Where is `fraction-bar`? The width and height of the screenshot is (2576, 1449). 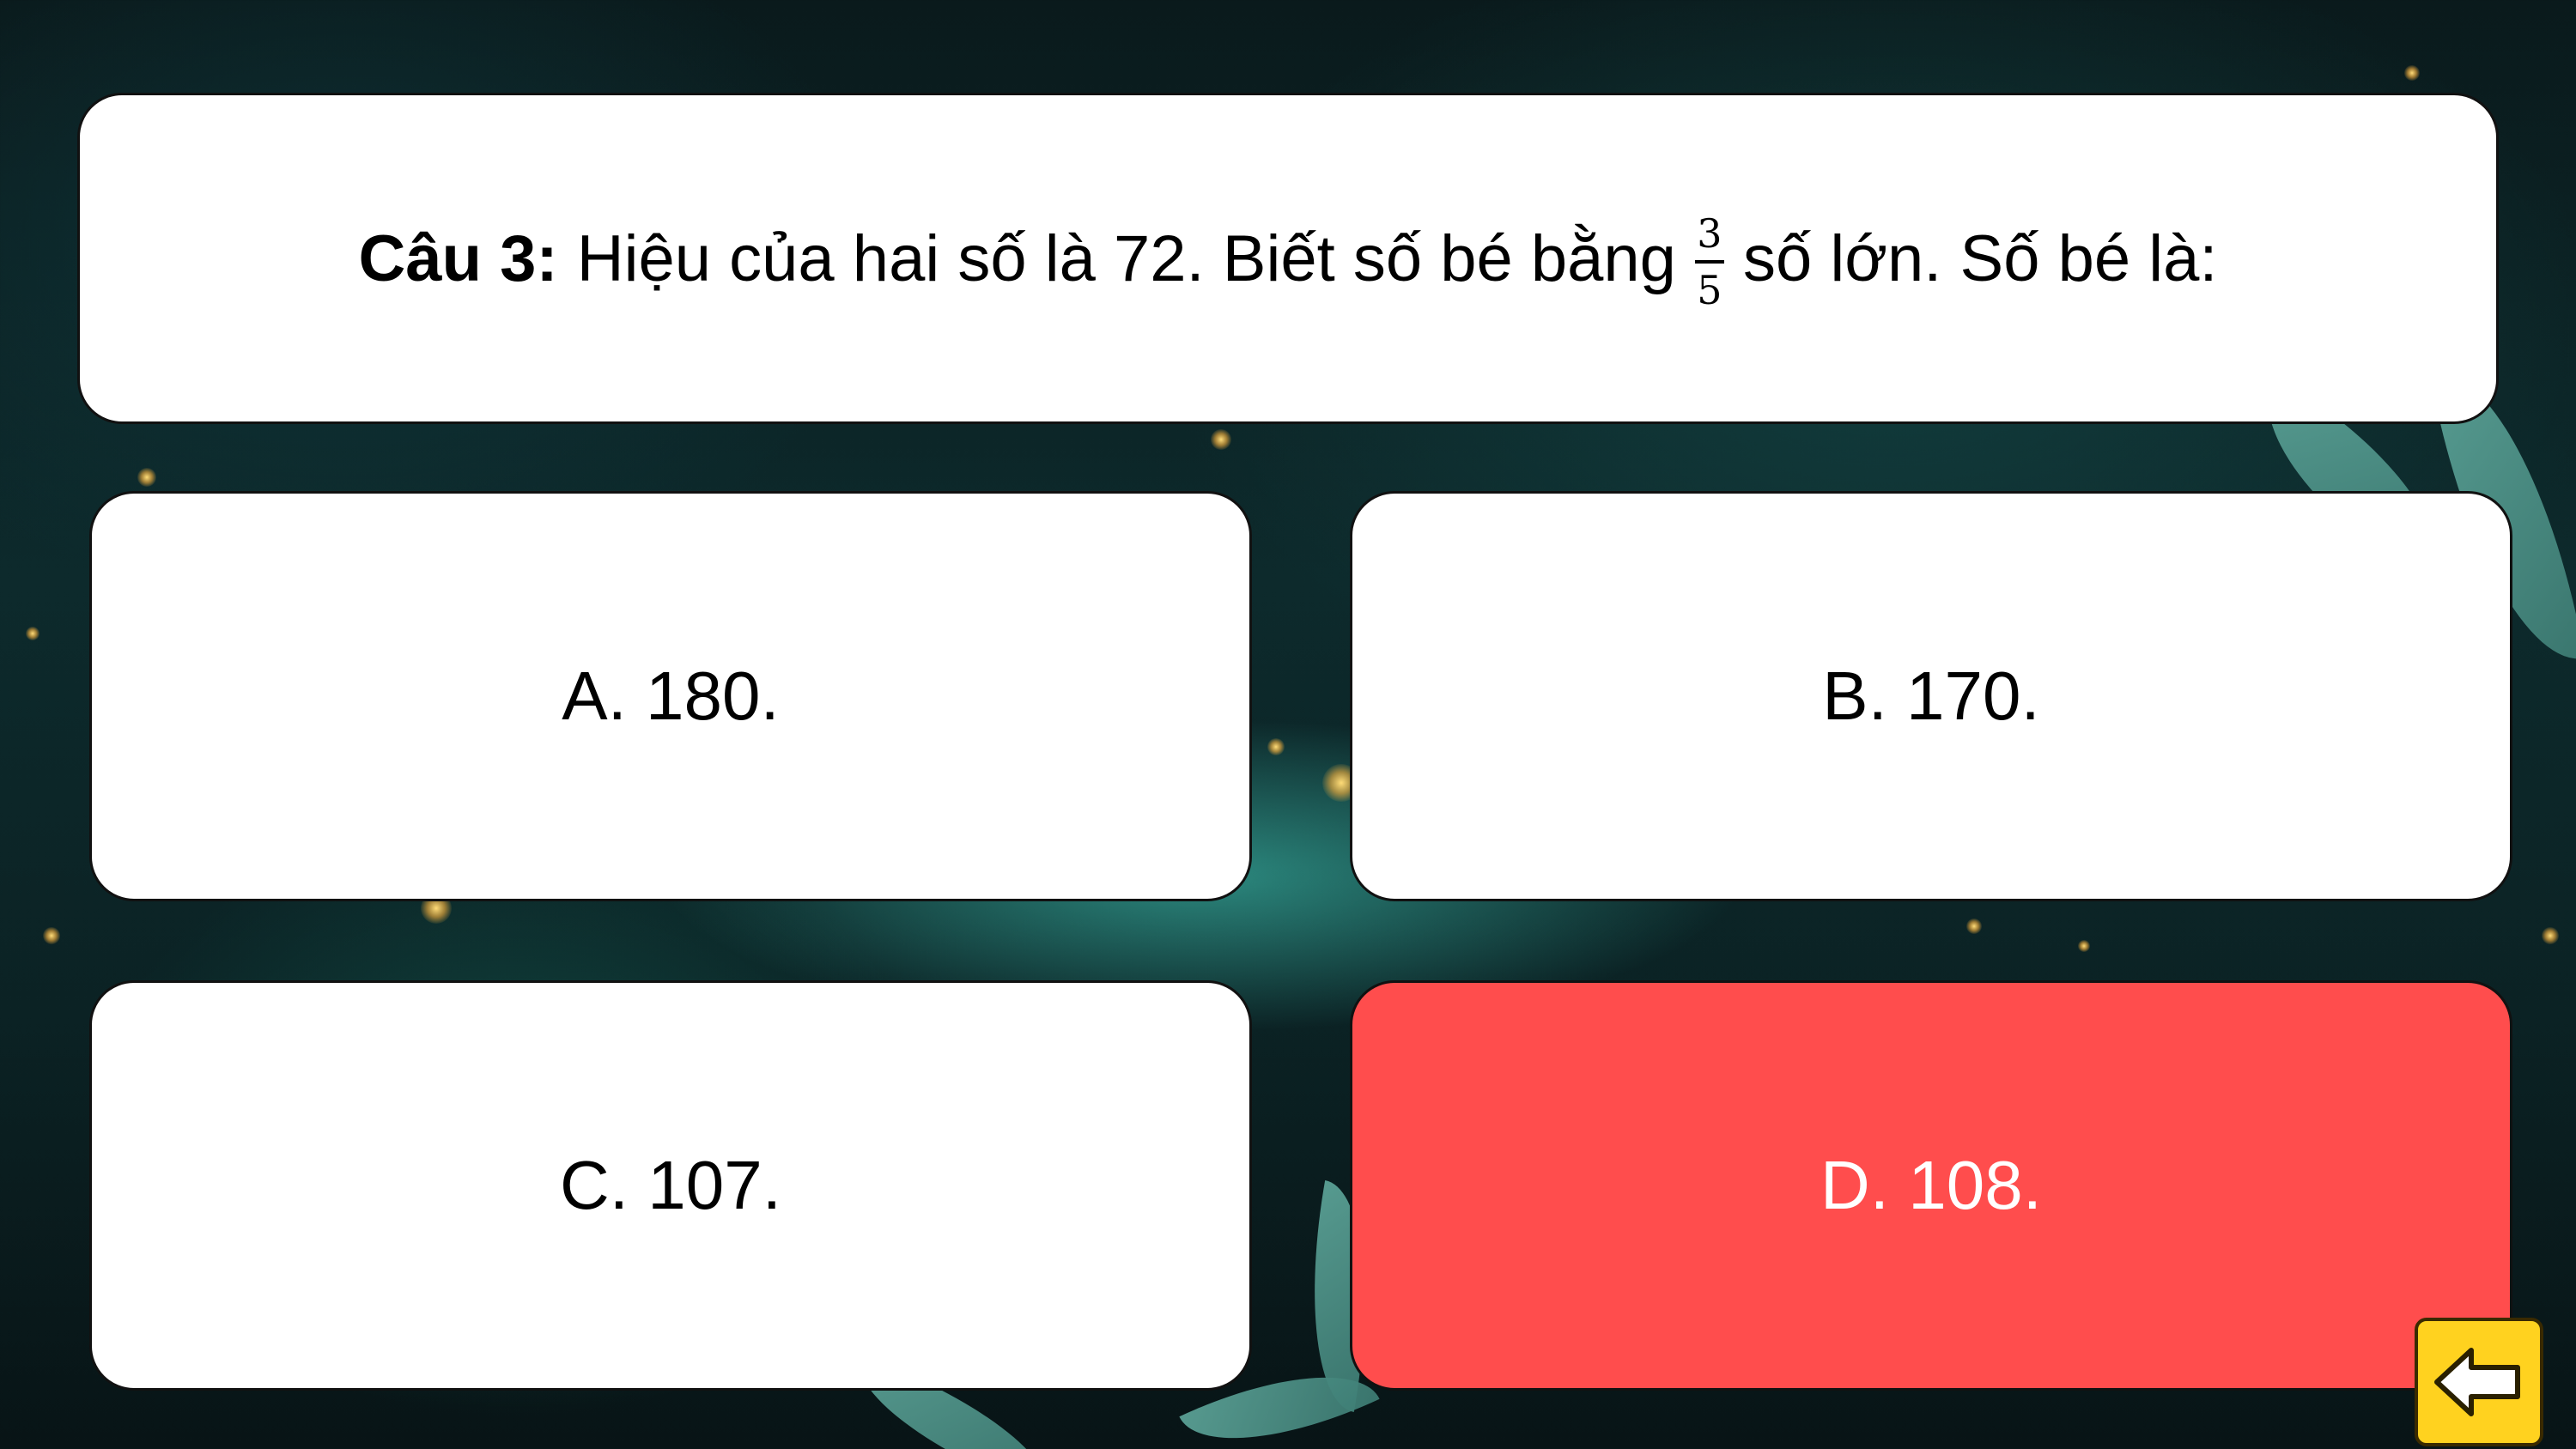
fraction-bar is located at coordinates (1709, 262).